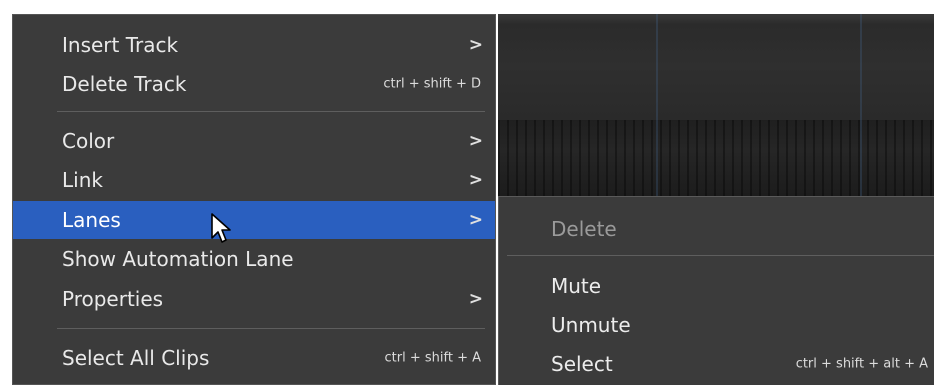 This screenshot has width=934, height=385. Describe the element at coordinates (254, 84) in the screenshot. I see `menu-item-delete-track: Delete Track ctrl + shift + D` at that location.